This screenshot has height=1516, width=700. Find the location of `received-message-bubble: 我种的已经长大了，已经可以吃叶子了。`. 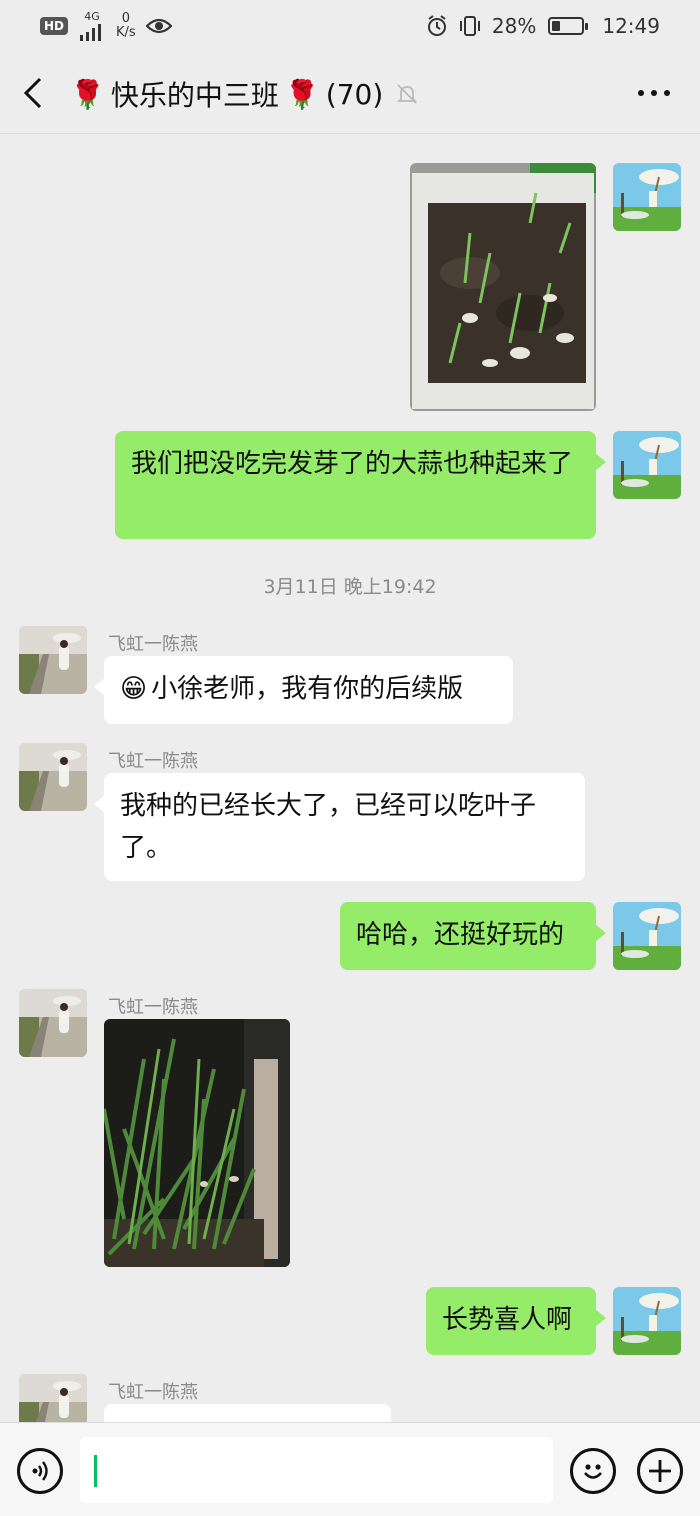

received-message-bubble: 我种的已经长大了，已经可以吃叶子了。 is located at coordinates (339, 827).